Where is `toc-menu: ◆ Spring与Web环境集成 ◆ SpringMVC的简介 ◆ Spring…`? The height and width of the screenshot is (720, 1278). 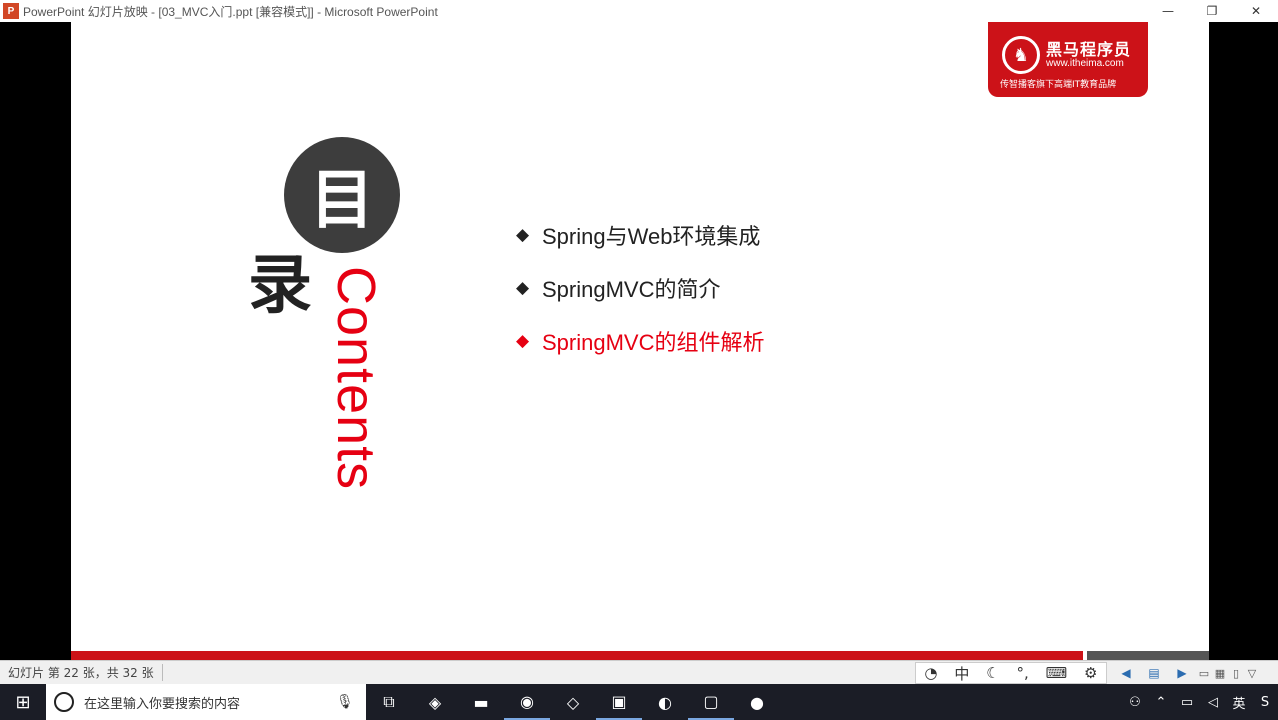
toc-menu: ◆ Spring与Web环境集成 ◆ SpringMVC的简介 ◆ Spring… is located at coordinates (640, 287).